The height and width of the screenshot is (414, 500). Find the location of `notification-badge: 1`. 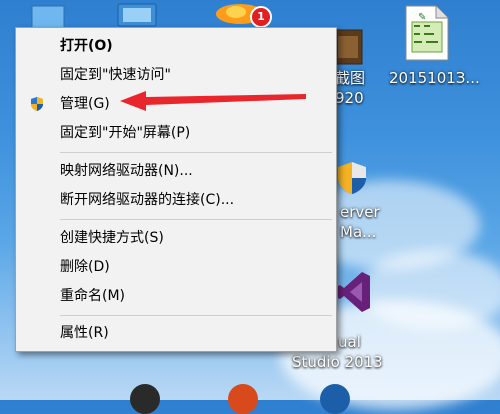

notification-badge: 1 is located at coordinates (261, 17).